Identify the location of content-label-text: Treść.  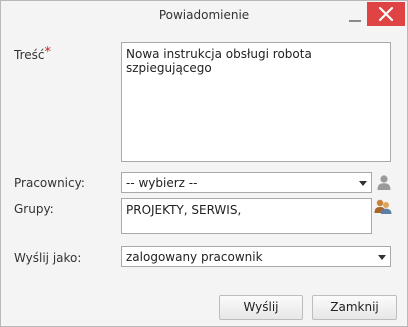
(29, 55).